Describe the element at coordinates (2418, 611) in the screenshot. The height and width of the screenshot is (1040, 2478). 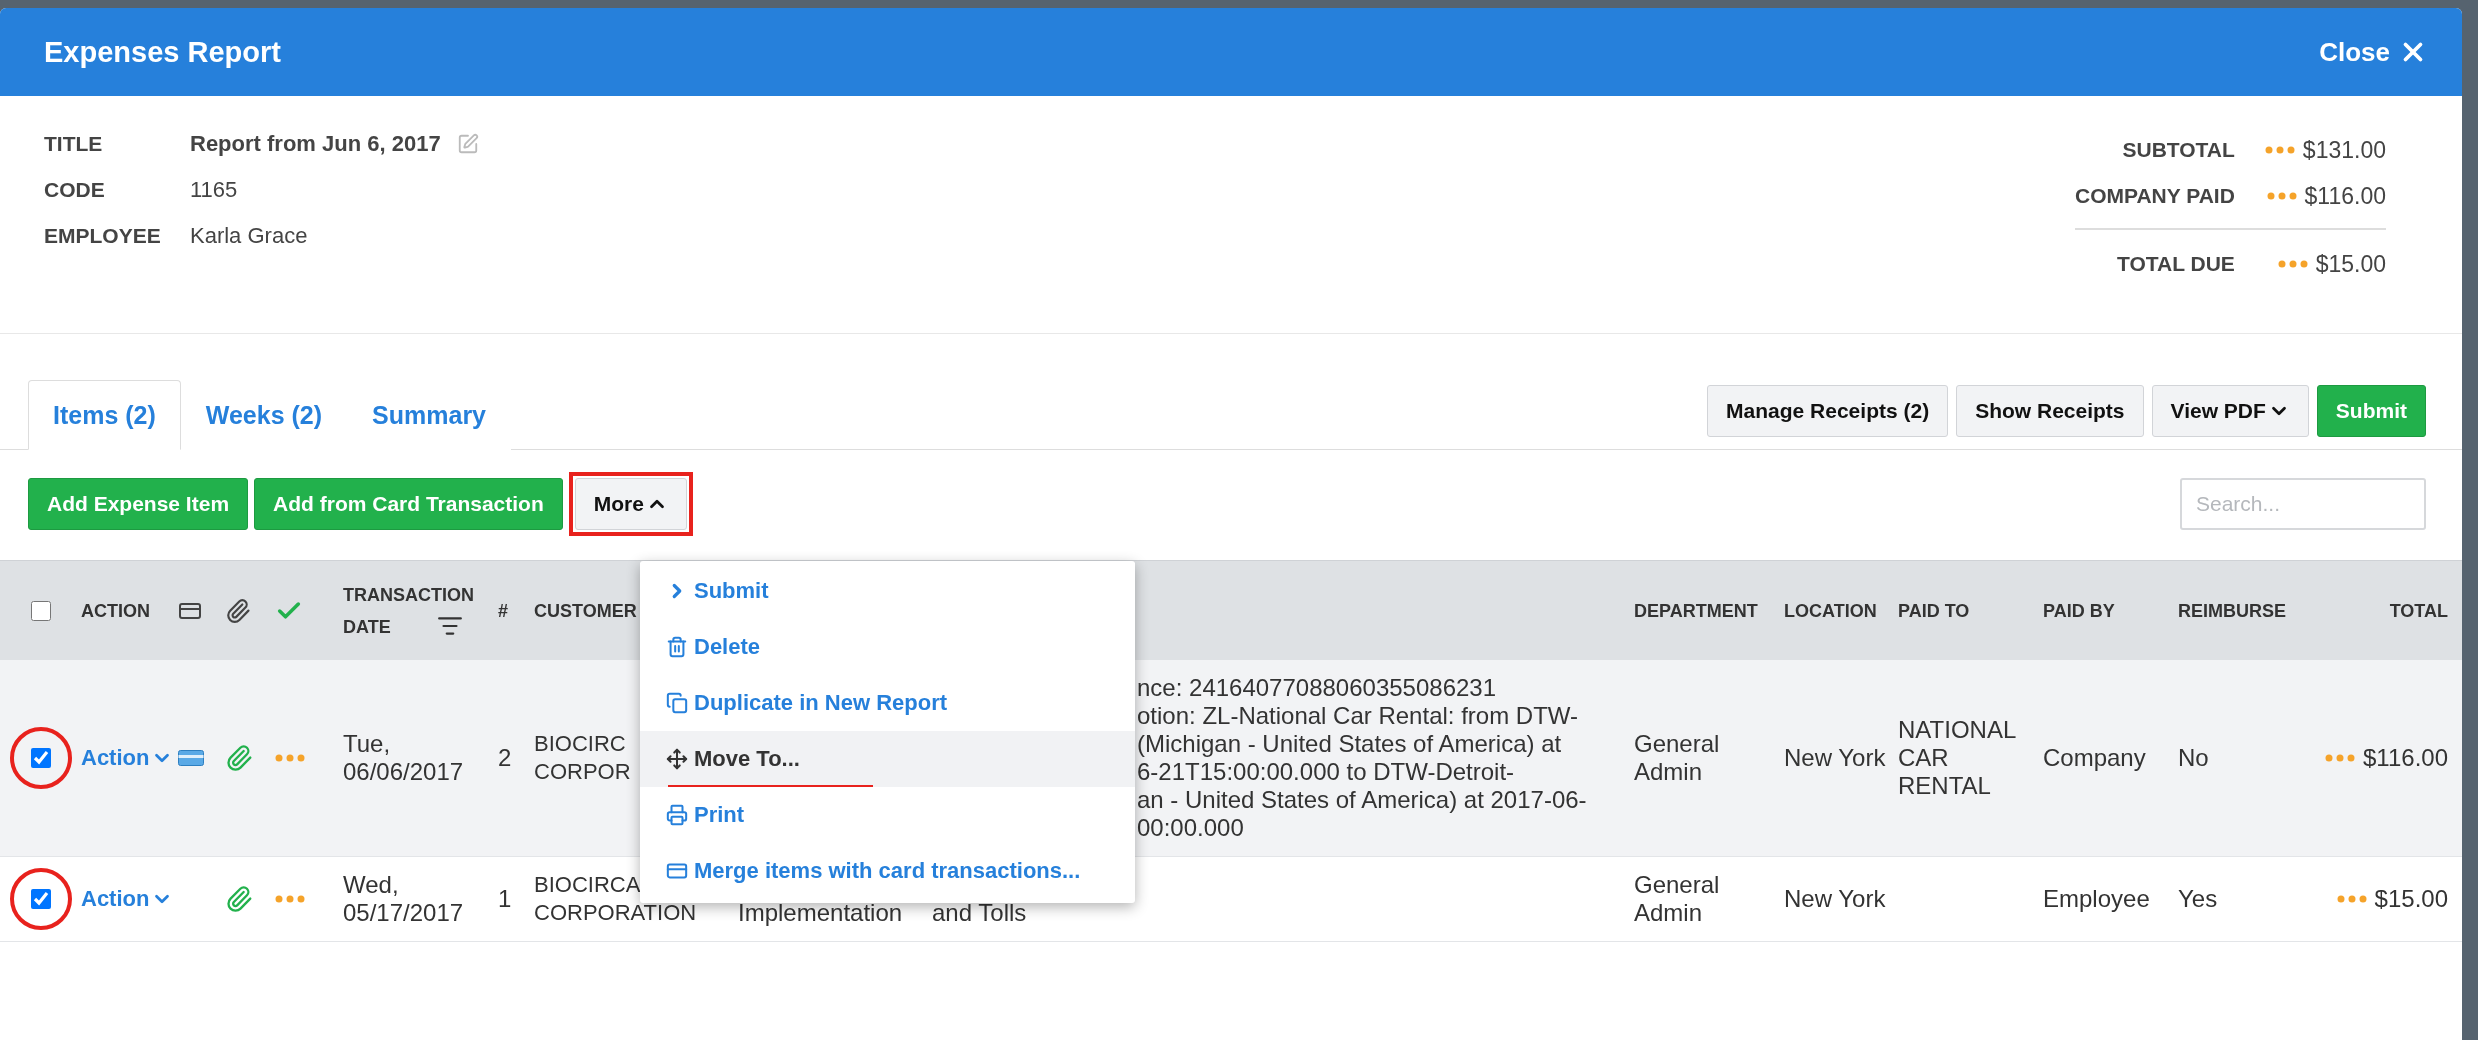
I see `column-header: TOTAL` at that location.